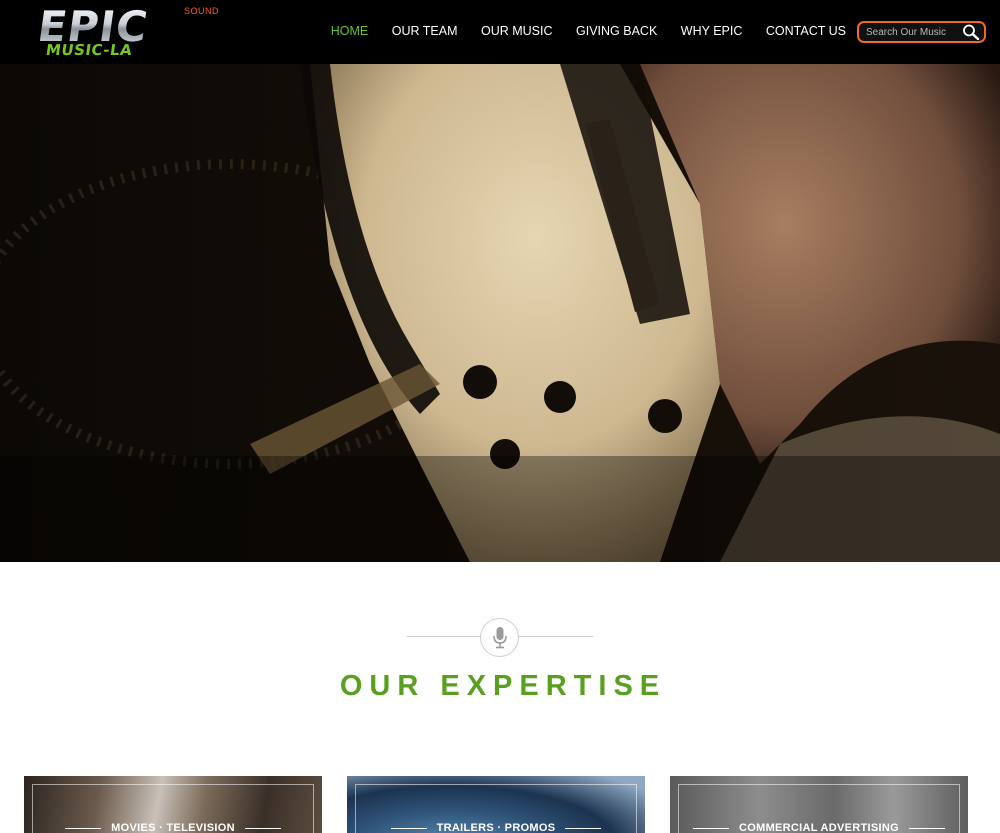 The width and height of the screenshot is (1000, 833). I want to click on heading-divider-right, so click(556, 636).